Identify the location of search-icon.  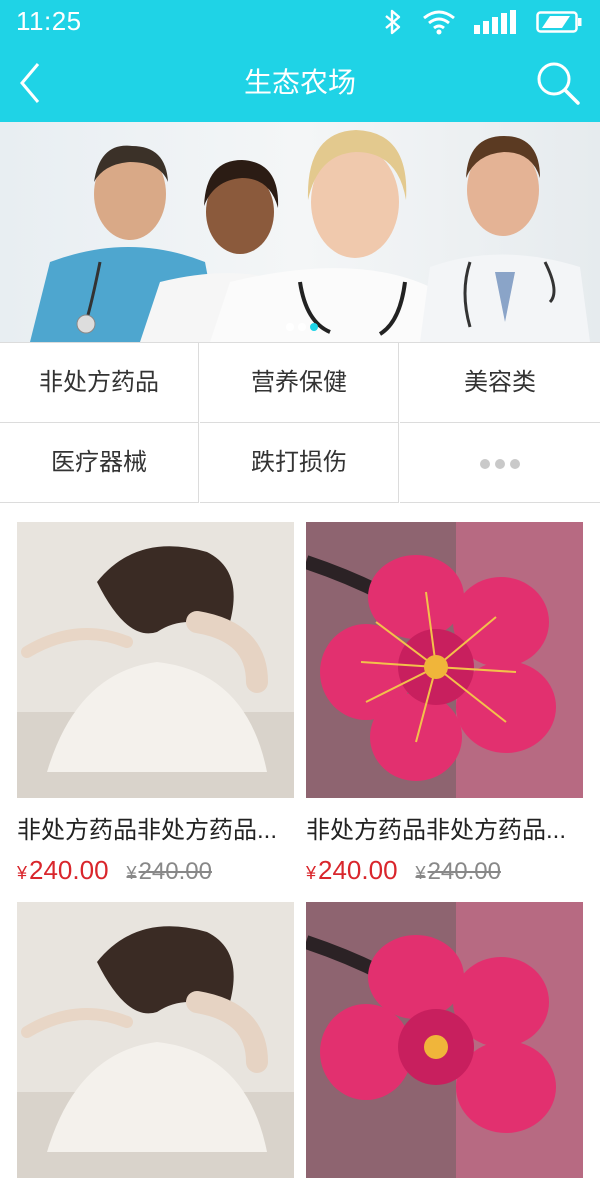
(558, 83).